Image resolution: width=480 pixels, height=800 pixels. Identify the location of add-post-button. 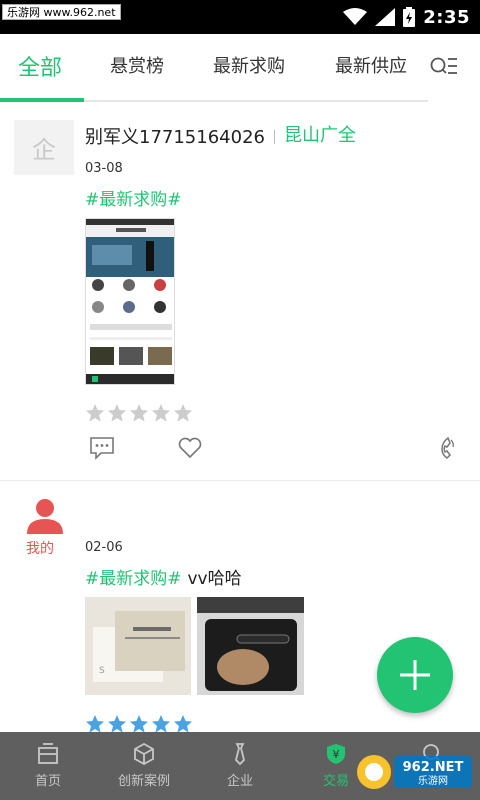
(415, 675).